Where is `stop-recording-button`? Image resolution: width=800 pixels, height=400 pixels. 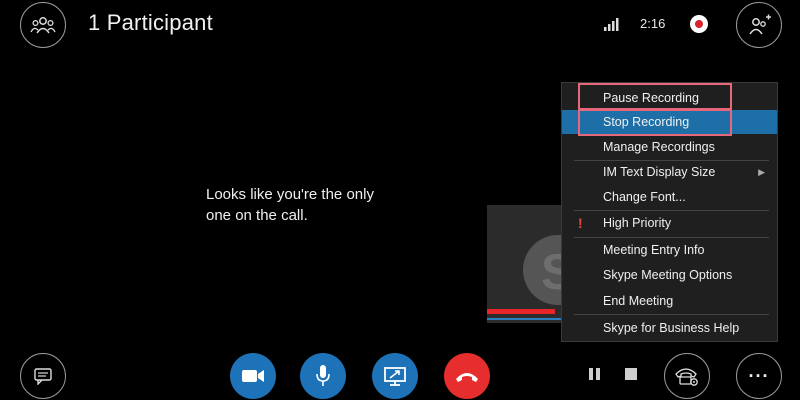
stop-recording-button is located at coordinates (631, 374).